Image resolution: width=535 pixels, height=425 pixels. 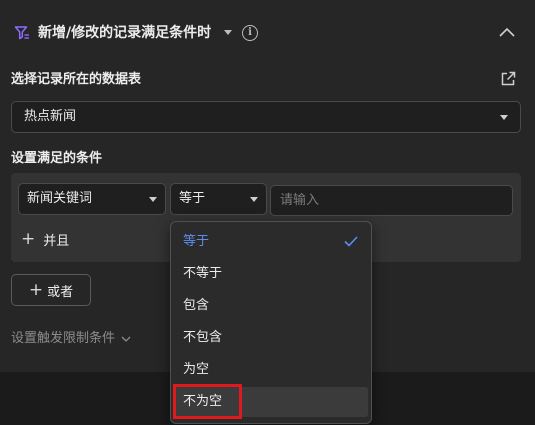 I want to click on operator-select-value: 等于, so click(x=192, y=198).